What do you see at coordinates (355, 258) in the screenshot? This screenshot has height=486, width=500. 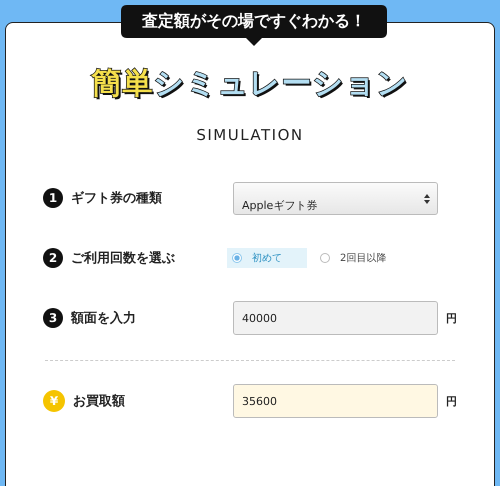 I see `radio-option: 2回目以降` at bounding box center [355, 258].